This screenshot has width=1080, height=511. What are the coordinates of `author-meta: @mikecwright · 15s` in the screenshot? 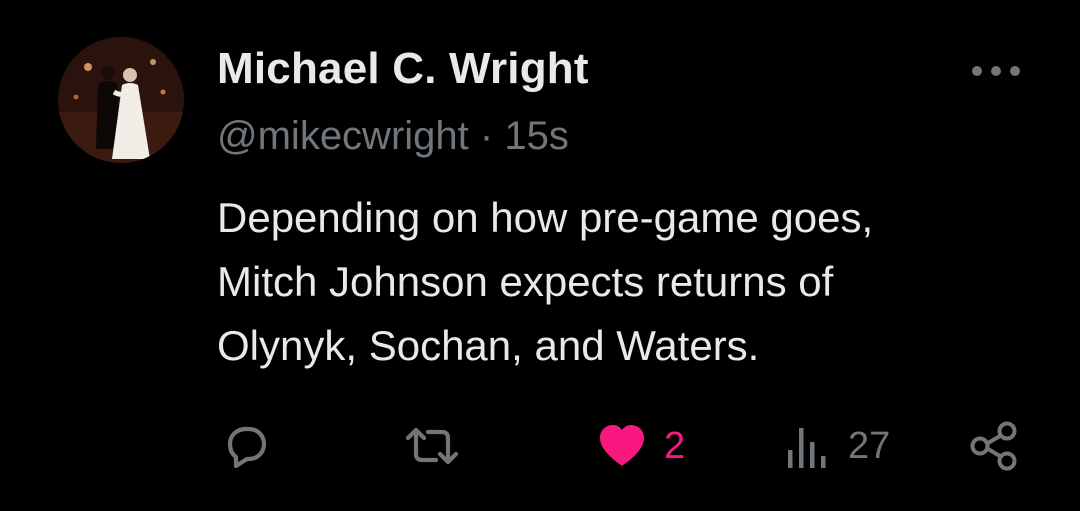 It's located at (393, 136).